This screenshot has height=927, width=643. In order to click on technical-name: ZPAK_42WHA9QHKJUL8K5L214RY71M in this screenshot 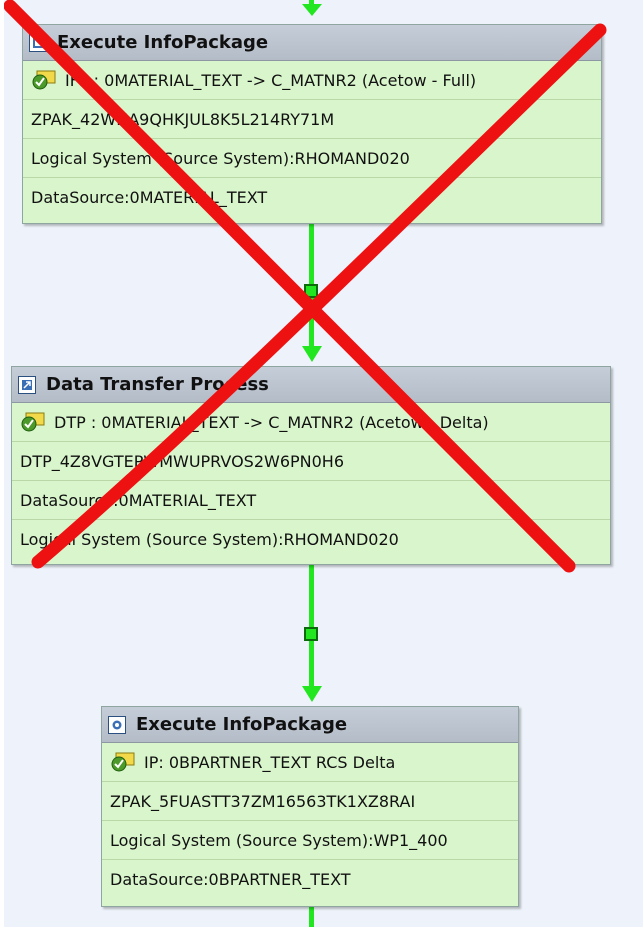, I will do `click(183, 119)`.